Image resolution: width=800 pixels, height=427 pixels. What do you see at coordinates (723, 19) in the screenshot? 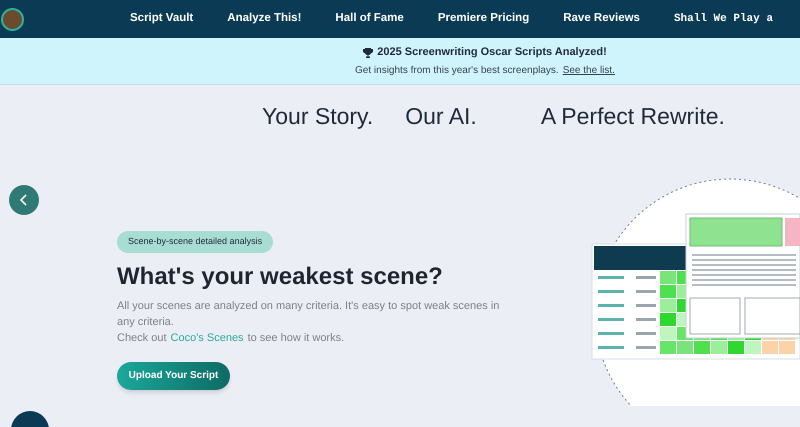
I see `nav-link: Shall We Play a` at bounding box center [723, 19].